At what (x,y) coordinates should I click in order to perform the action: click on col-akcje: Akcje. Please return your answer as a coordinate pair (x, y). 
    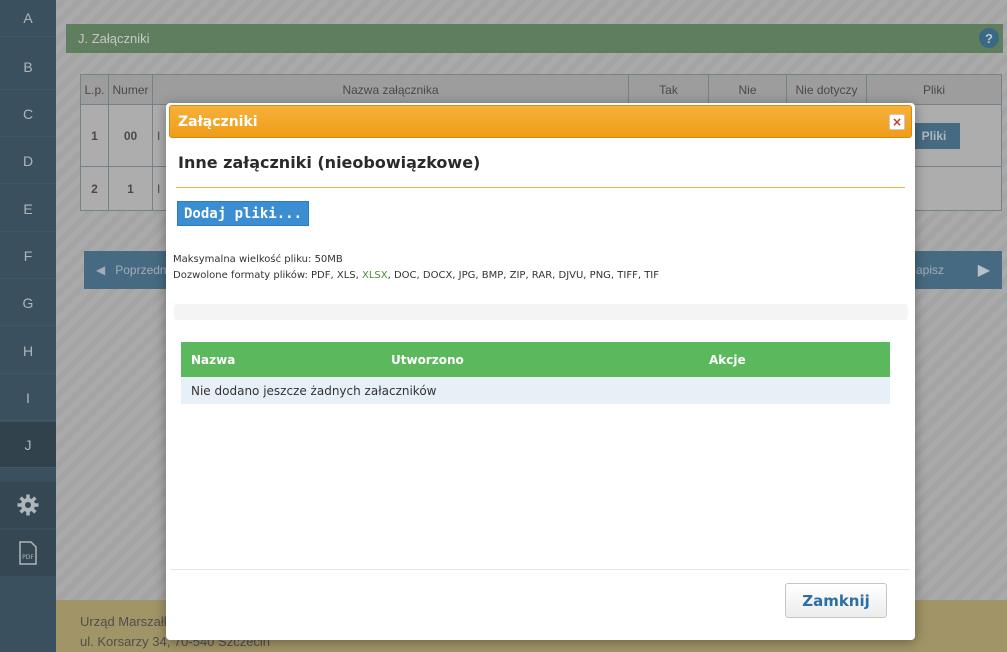
    Looking at the image, I should click on (799, 359).